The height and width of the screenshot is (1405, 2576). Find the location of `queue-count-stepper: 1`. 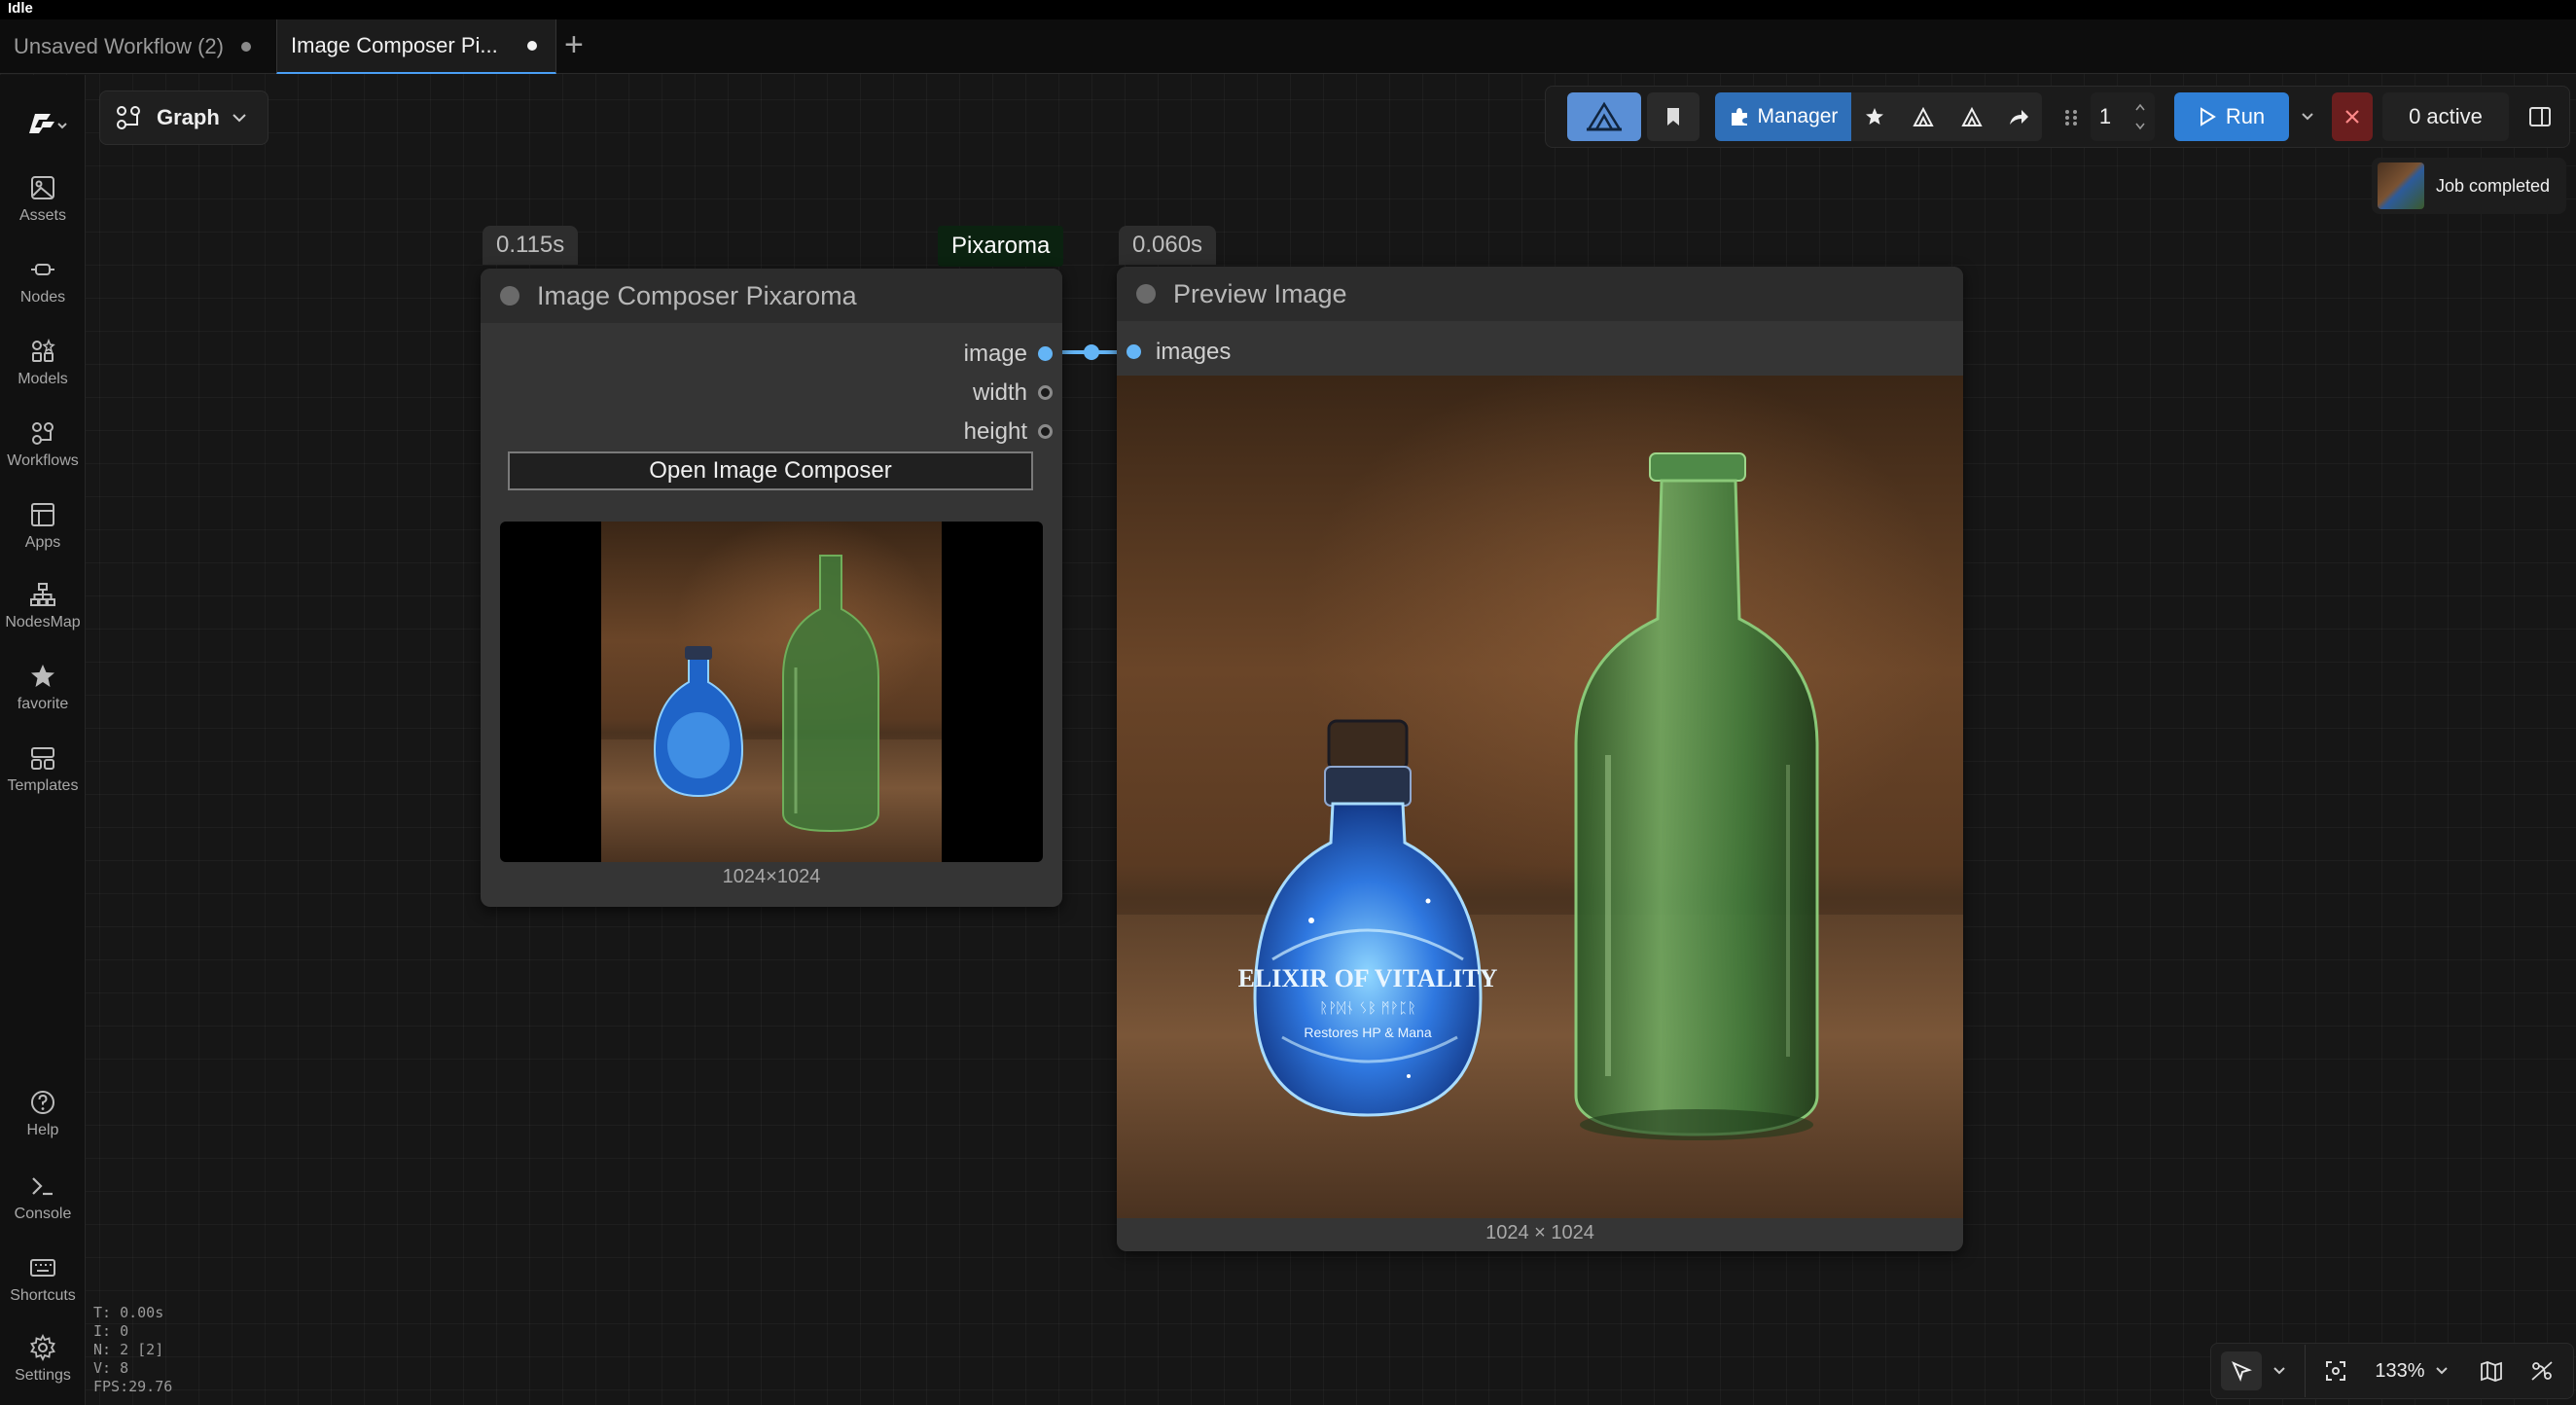

queue-count-stepper: 1 is located at coordinates (2123, 116).